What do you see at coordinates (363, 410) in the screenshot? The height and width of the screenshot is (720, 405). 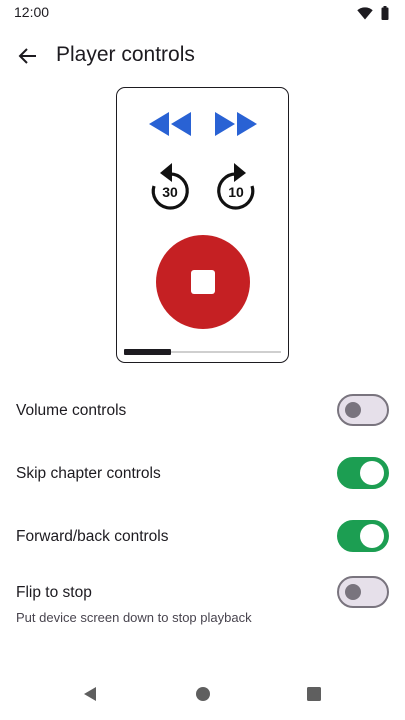 I see `volume-controls-switch` at bounding box center [363, 410].